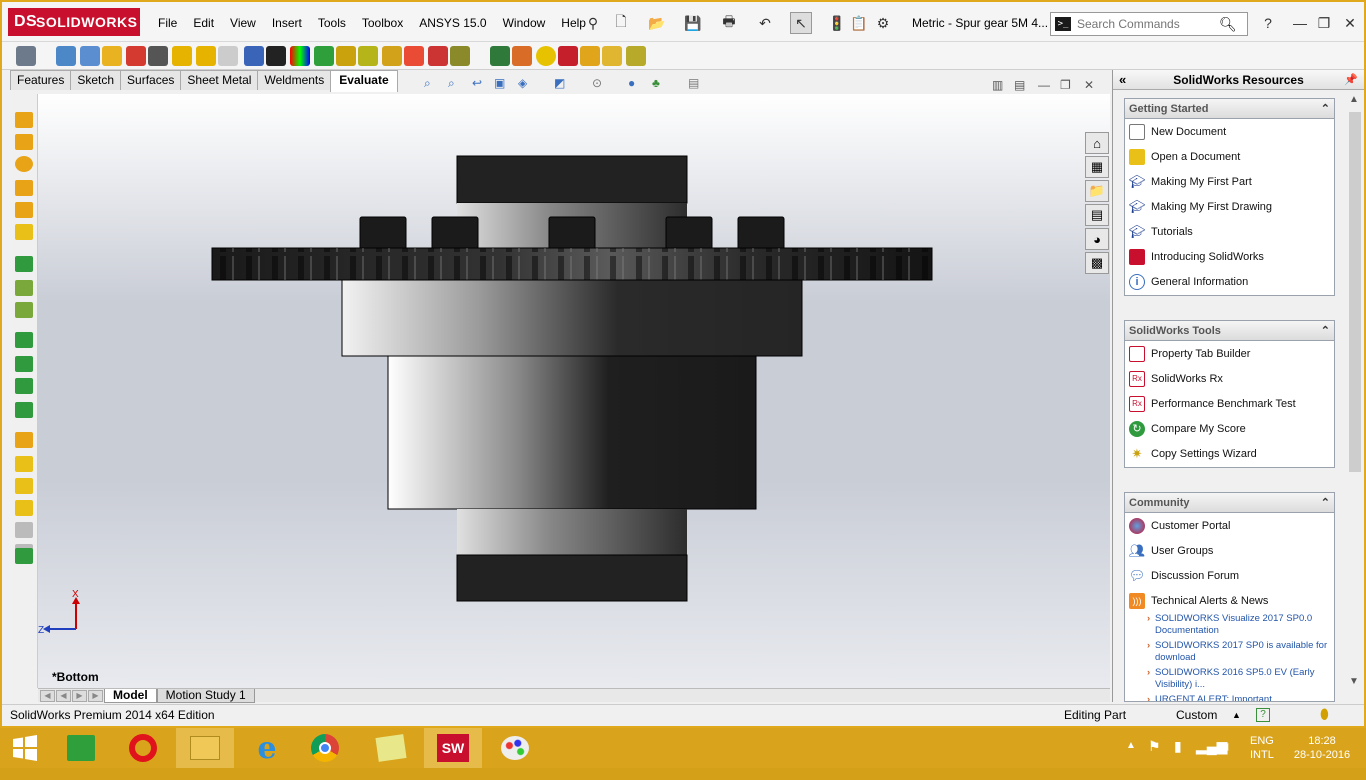 Image resolution: width=1366 pixels, height=780 pixels. I want to click on taskbar-internet-explorer: e, so click(267, 748).